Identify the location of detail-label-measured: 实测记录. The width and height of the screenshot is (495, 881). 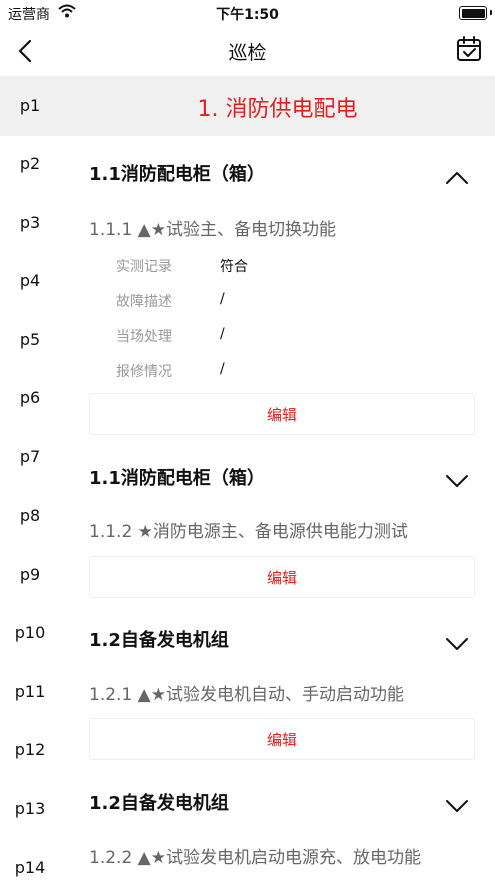
(144, 267).